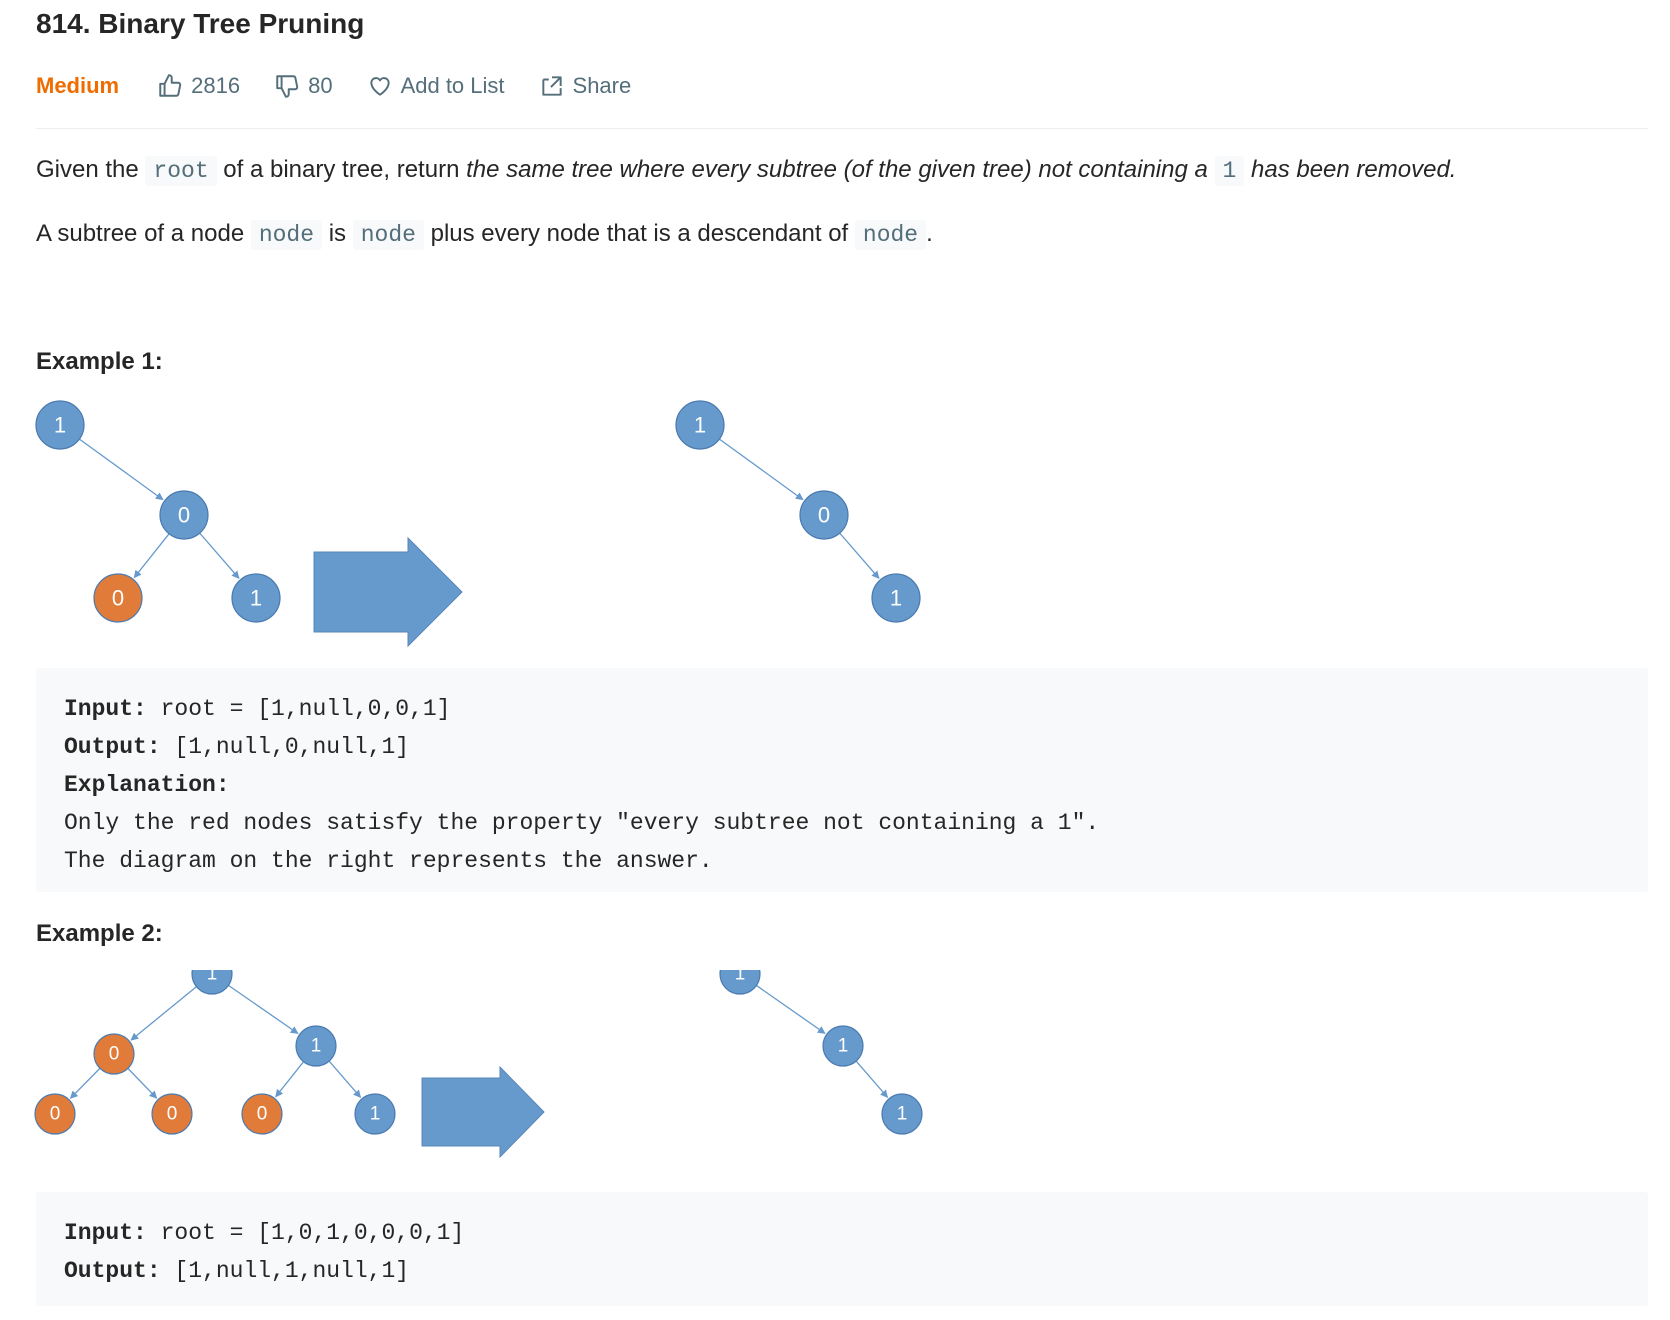  Describe the element at coordinates (305, 1233) in the screenshot. I see `input-value: root = [1,0,1,0,0,0,1]` at that location.